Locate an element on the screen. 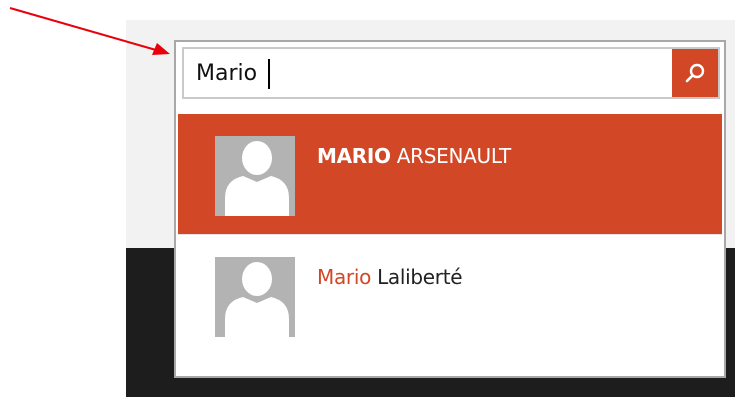  text-caret is located at coordinates (269, 74).